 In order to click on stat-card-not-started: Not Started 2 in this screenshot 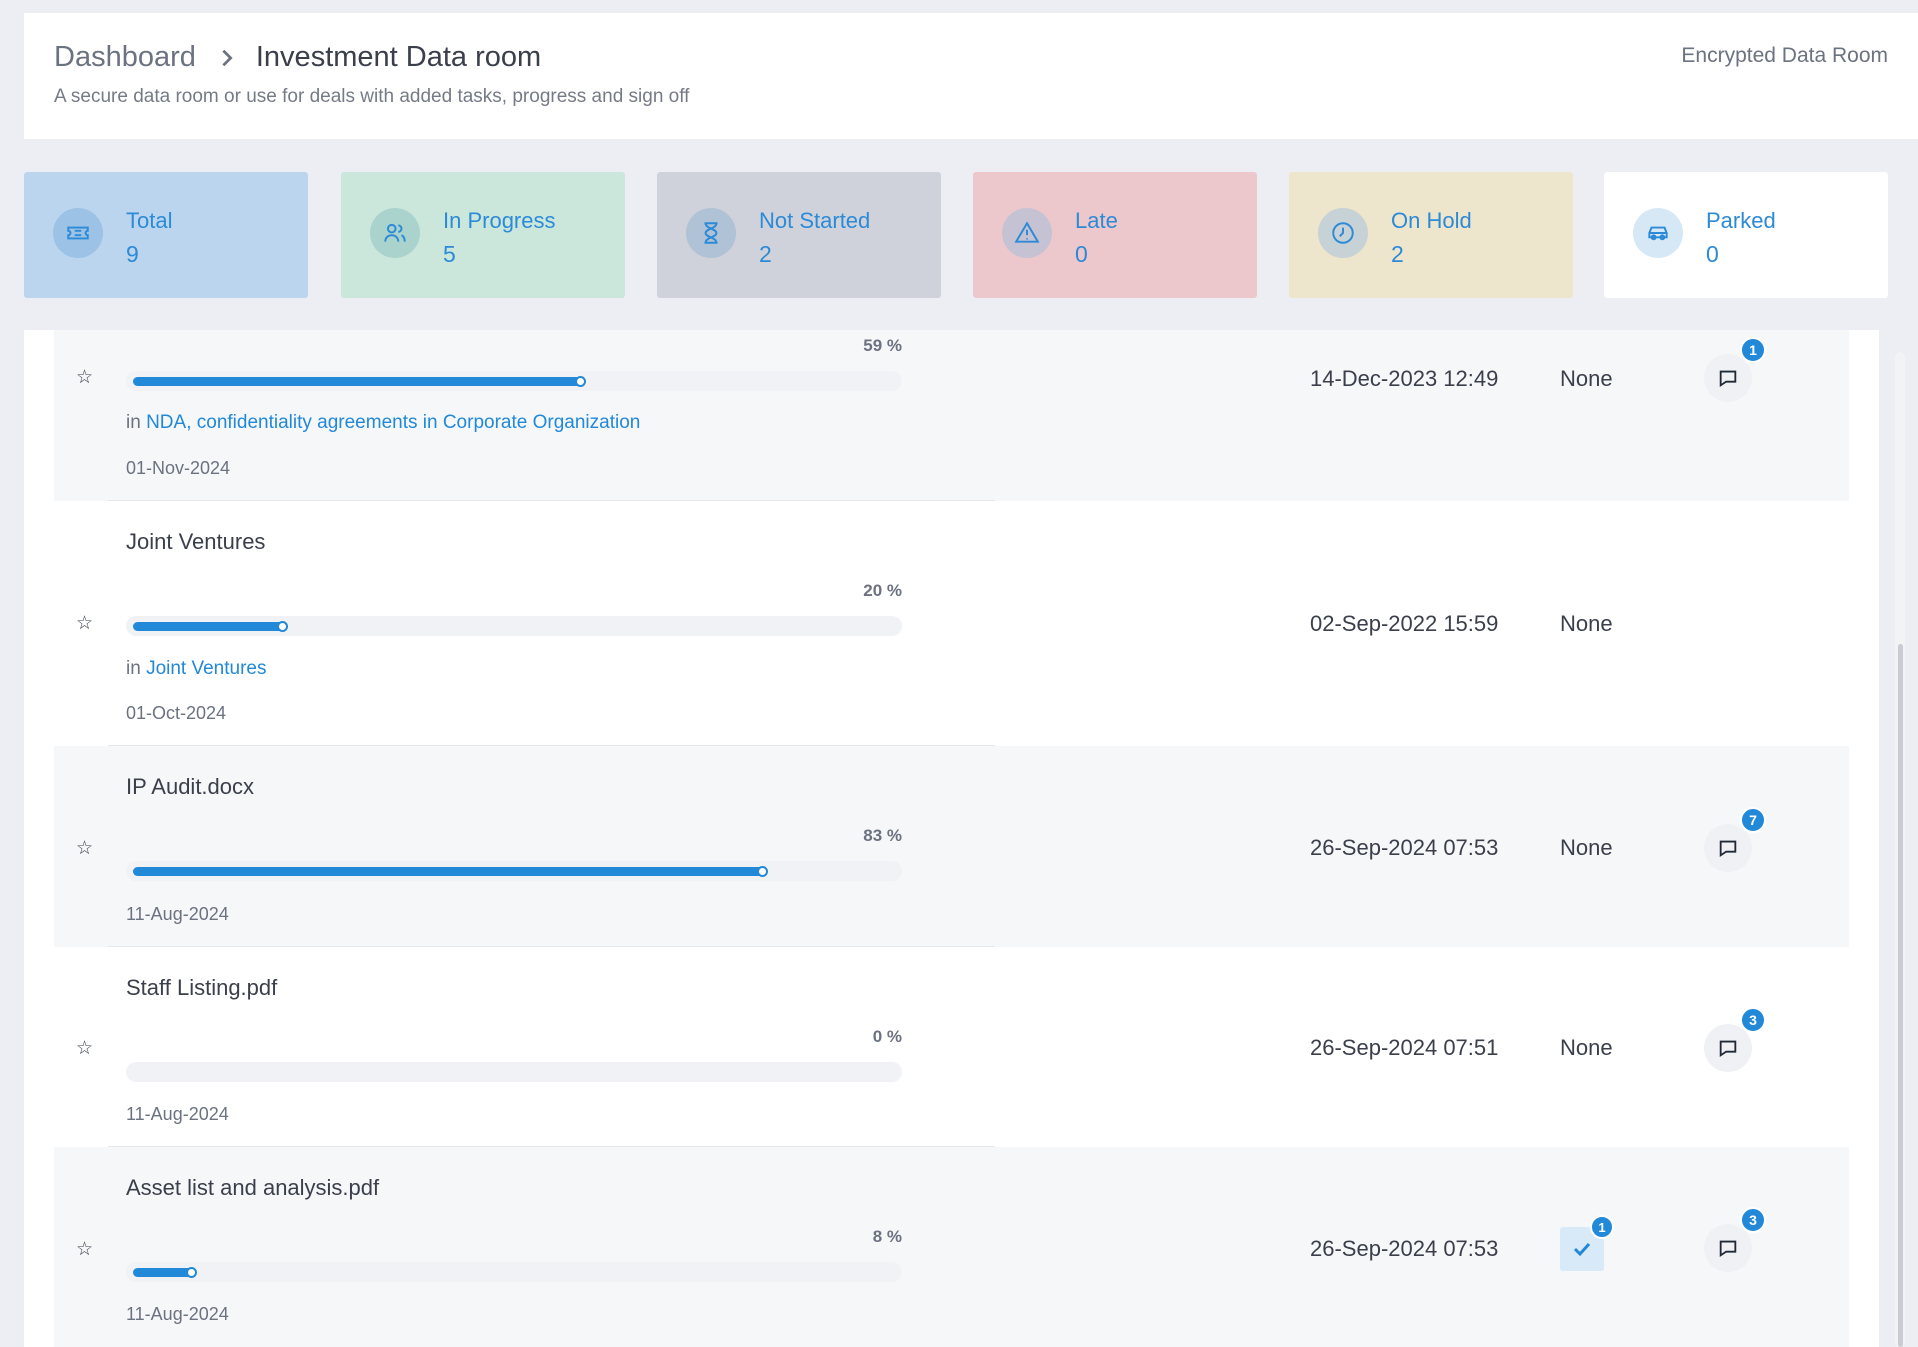, I will do `click(799, 235)`.